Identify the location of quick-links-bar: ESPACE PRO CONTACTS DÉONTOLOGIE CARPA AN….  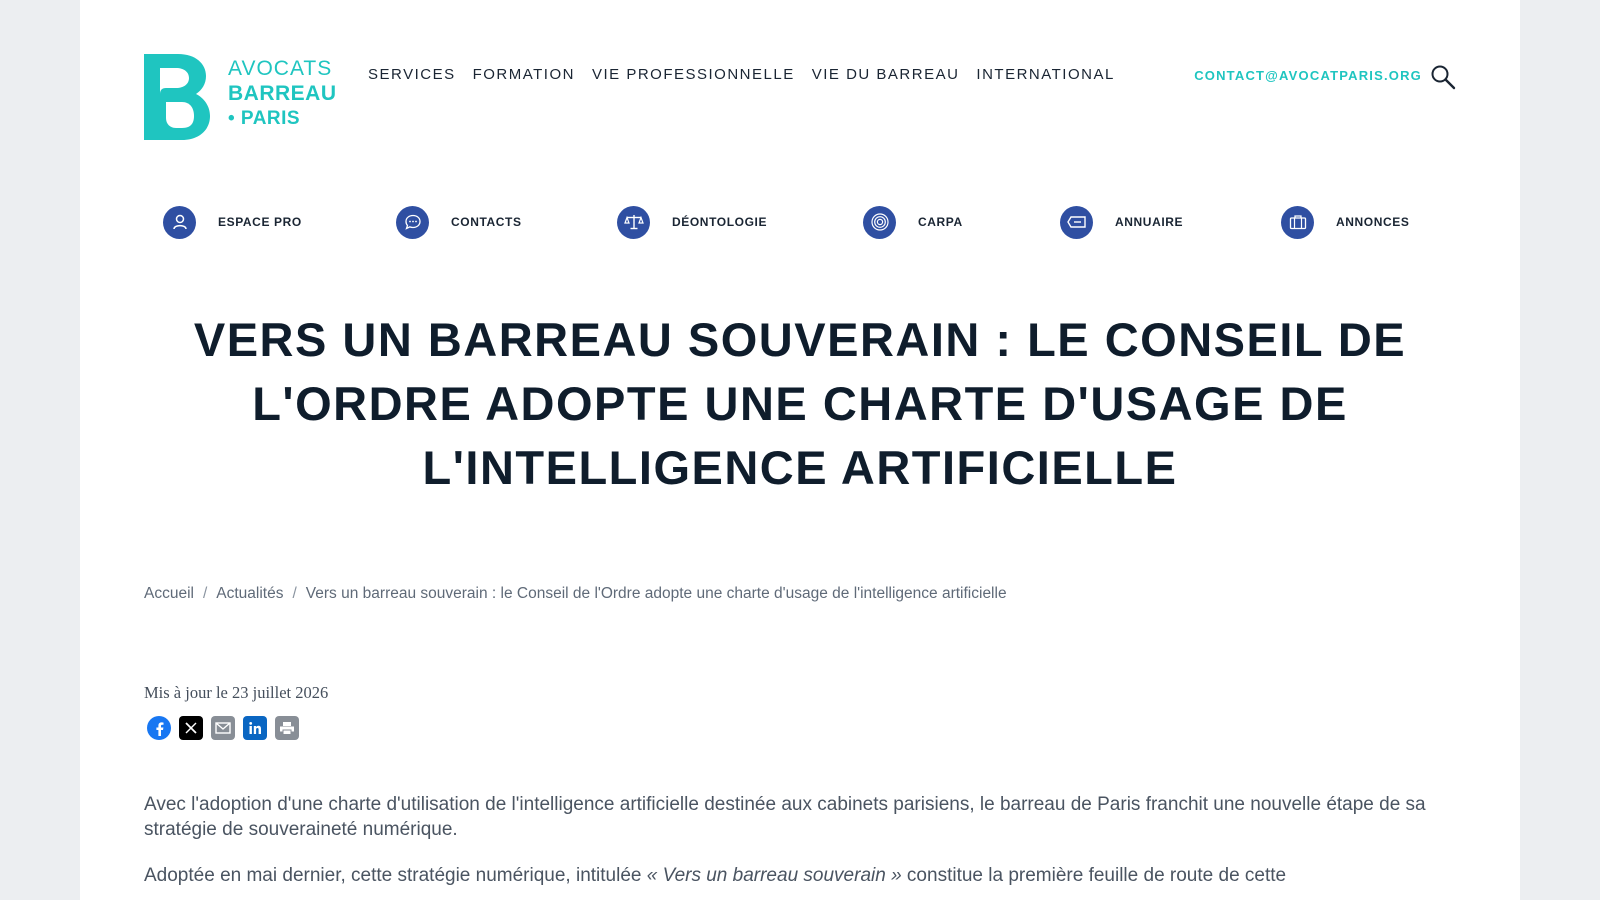
(800, 222).